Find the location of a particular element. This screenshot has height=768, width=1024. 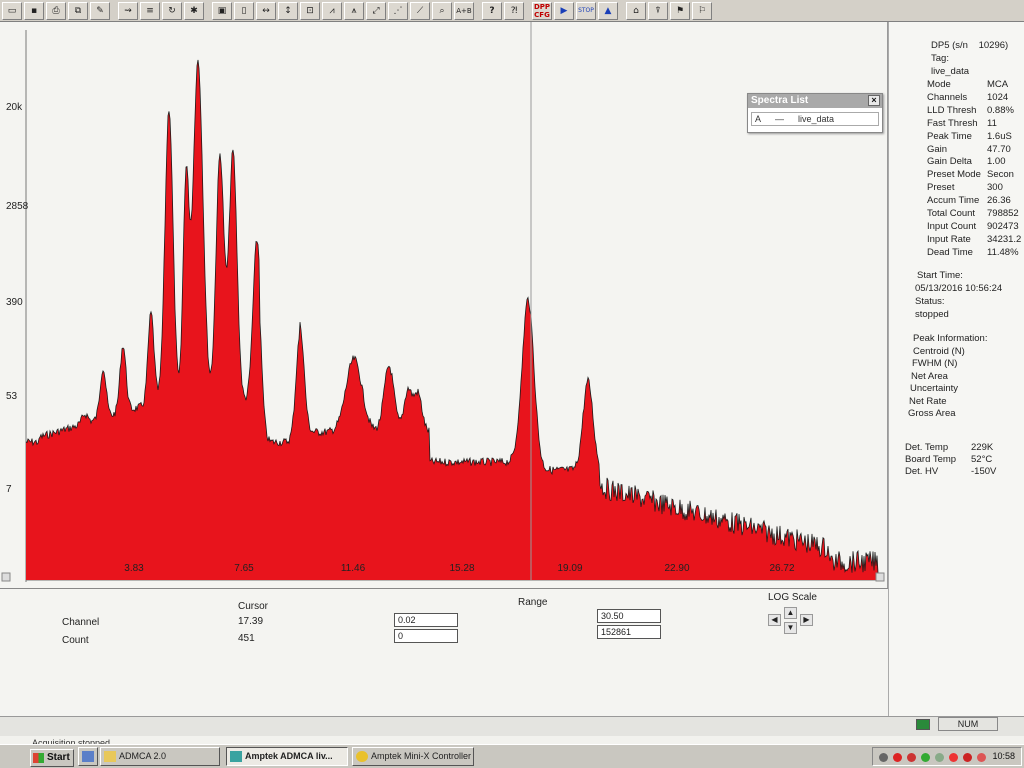

y-tick-label: 7 is located at coordinates (9, 489).